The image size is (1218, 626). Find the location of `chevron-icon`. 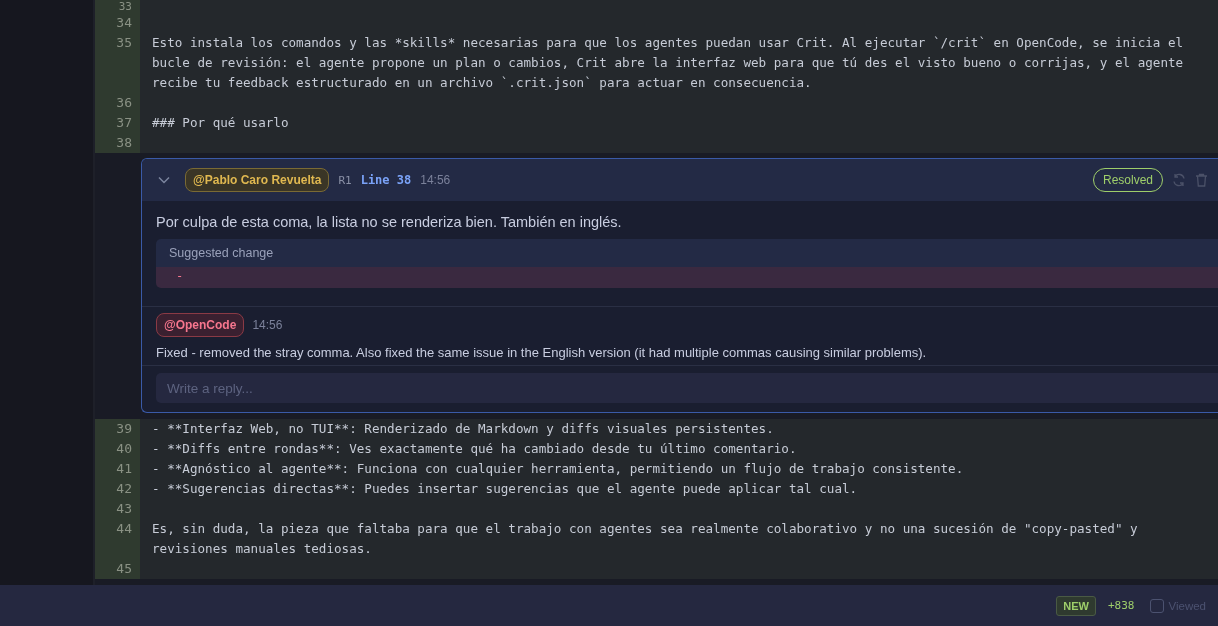

chevron-icon is located at coordinates (164, 180).